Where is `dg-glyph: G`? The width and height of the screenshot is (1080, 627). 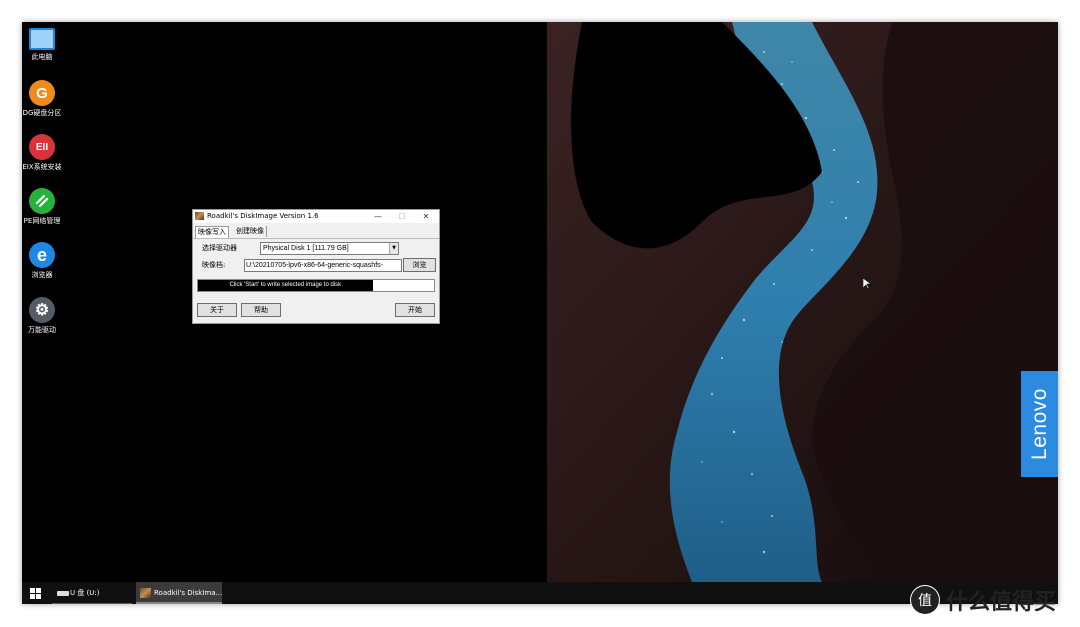 dg-glyph: G is located at coordinates (42, 93).